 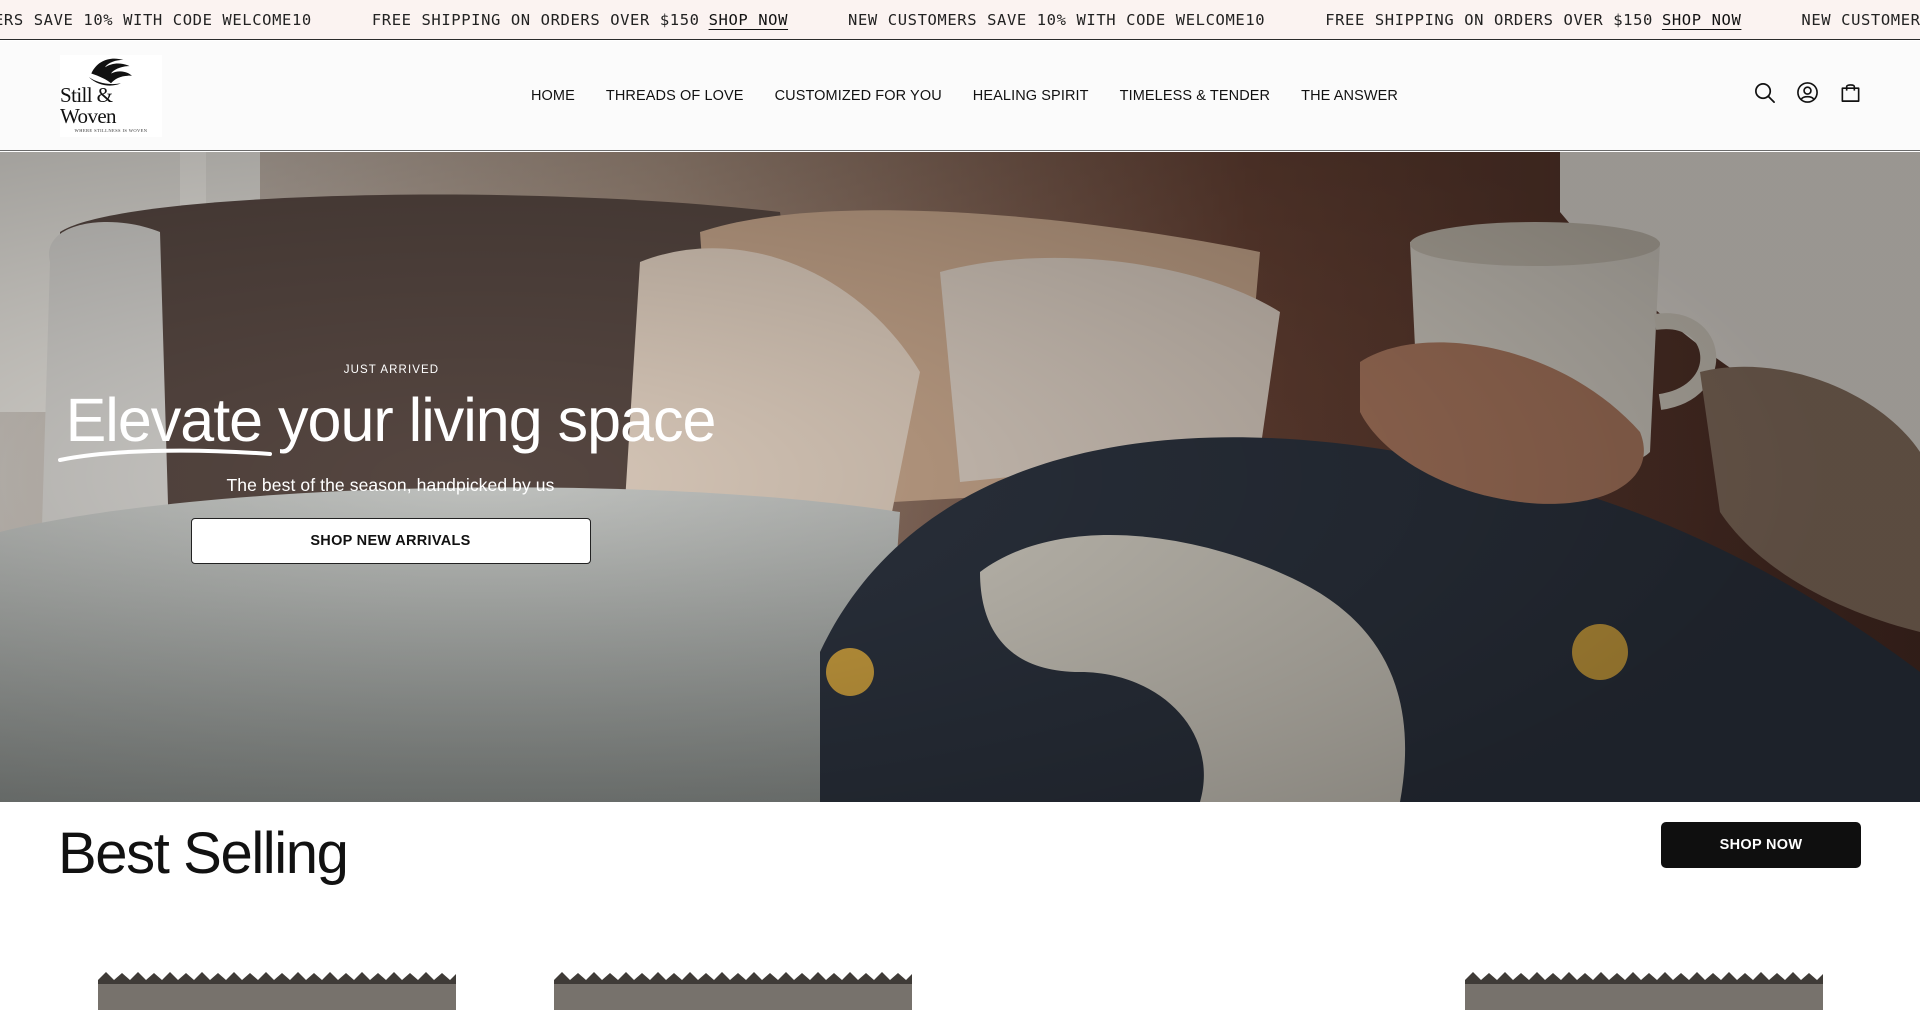 What do you see at coordinates (390, 541) in the screenshot?
I see `shop-new-arrivals-button: SHOP NEW ARRIVALS` at bounding box center [390, 541].